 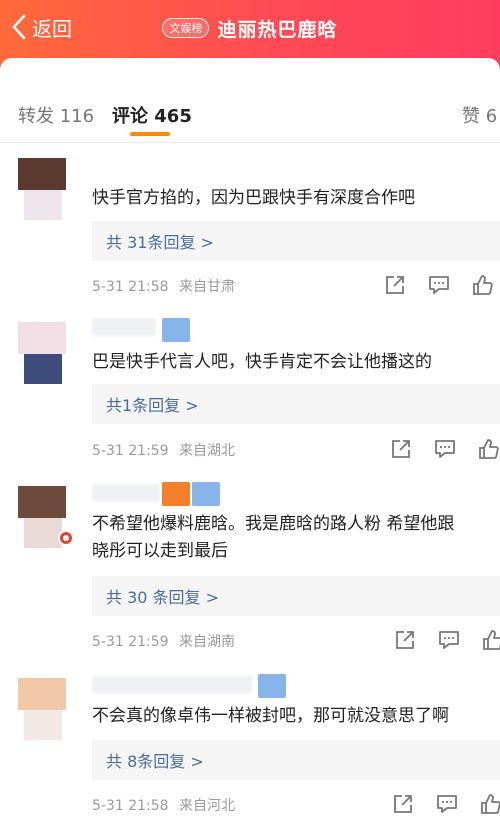 What do you see at coordinates (273, 524) in the screenshot?
I see `comment-text: 不希望他爆料鹿晗。我是鹿晗的路人粉 希望他跟` at bounding box center [273, 524].